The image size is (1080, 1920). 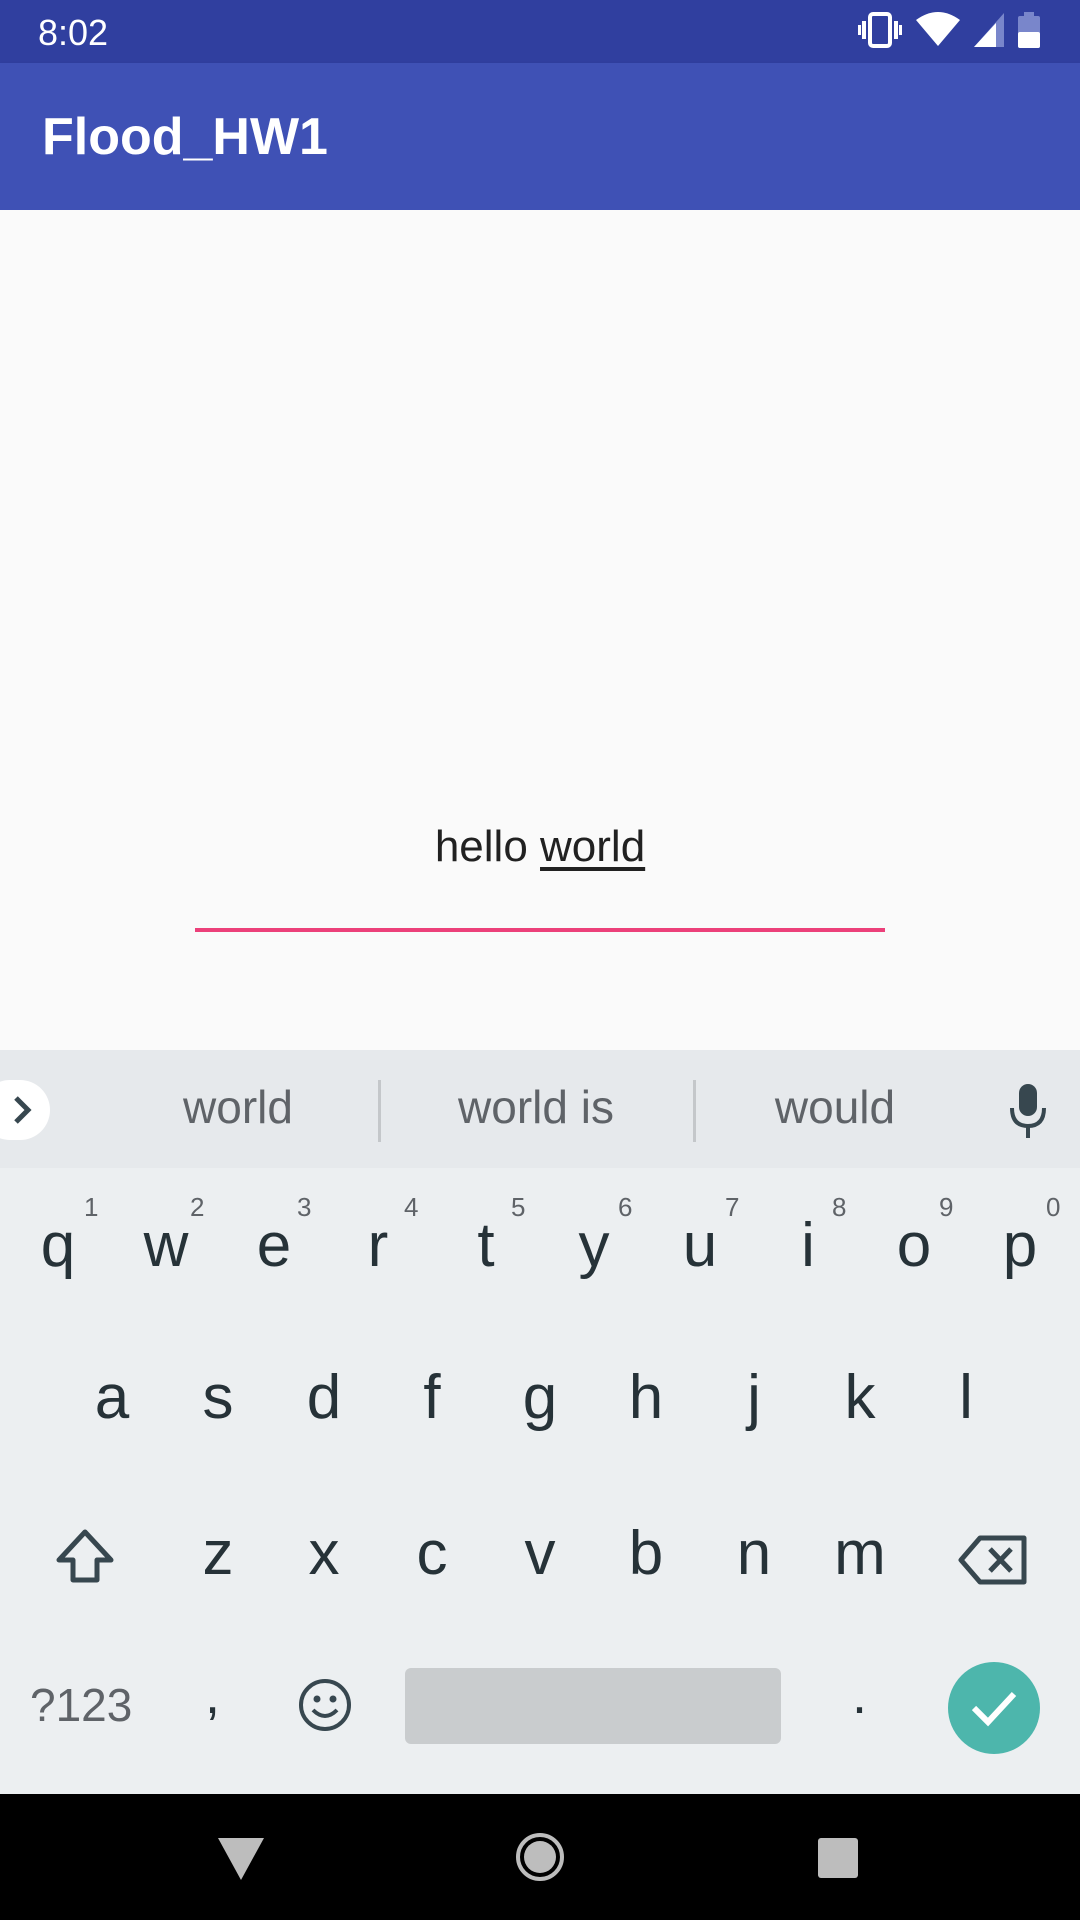 I want to click on suggestion-strip: world world is would, so click(x=540, y=1109).